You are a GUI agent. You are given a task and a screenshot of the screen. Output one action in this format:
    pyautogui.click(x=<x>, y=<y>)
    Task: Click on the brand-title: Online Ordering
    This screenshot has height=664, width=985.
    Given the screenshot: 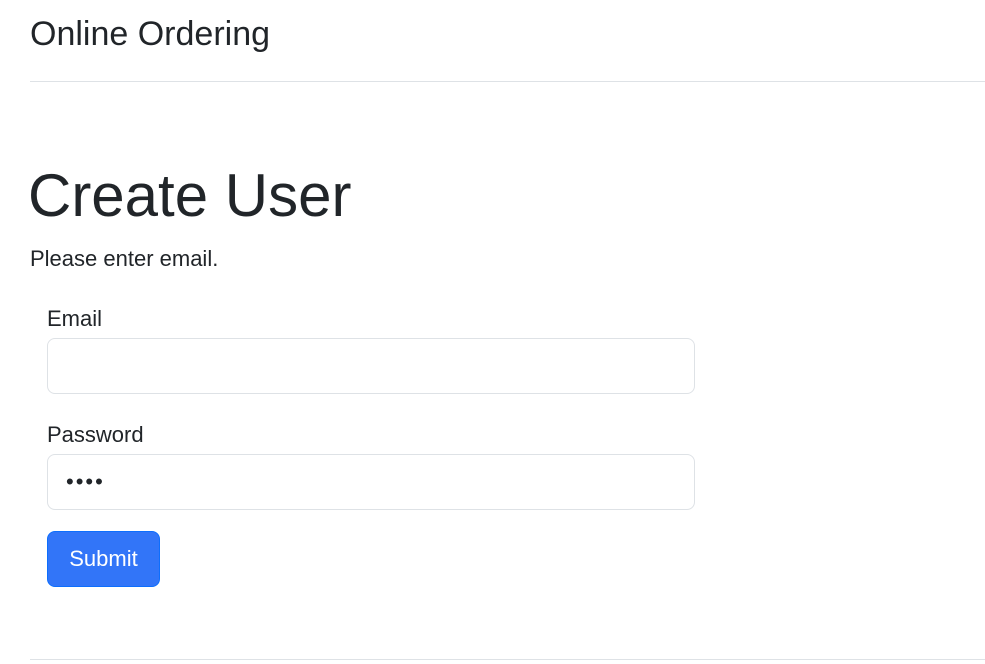 What is the action you would take?
    pyautogui.click(x=150, y=34)
    